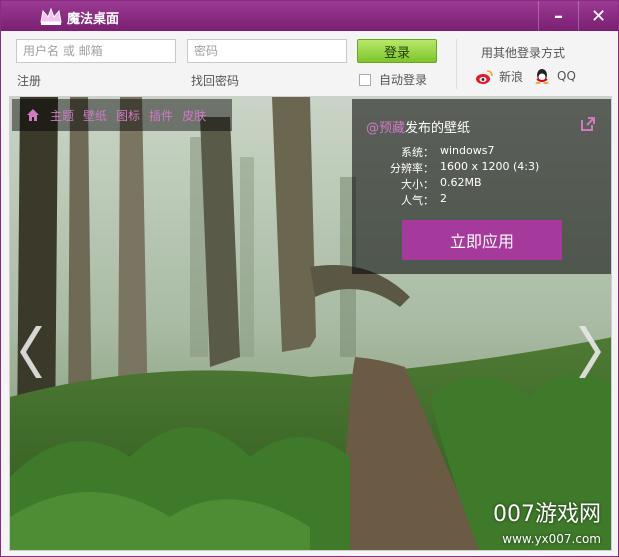  What do you see at coordinates (267, 51) in the screenshot?
I see `password-input` at bounding box center [267, 51].